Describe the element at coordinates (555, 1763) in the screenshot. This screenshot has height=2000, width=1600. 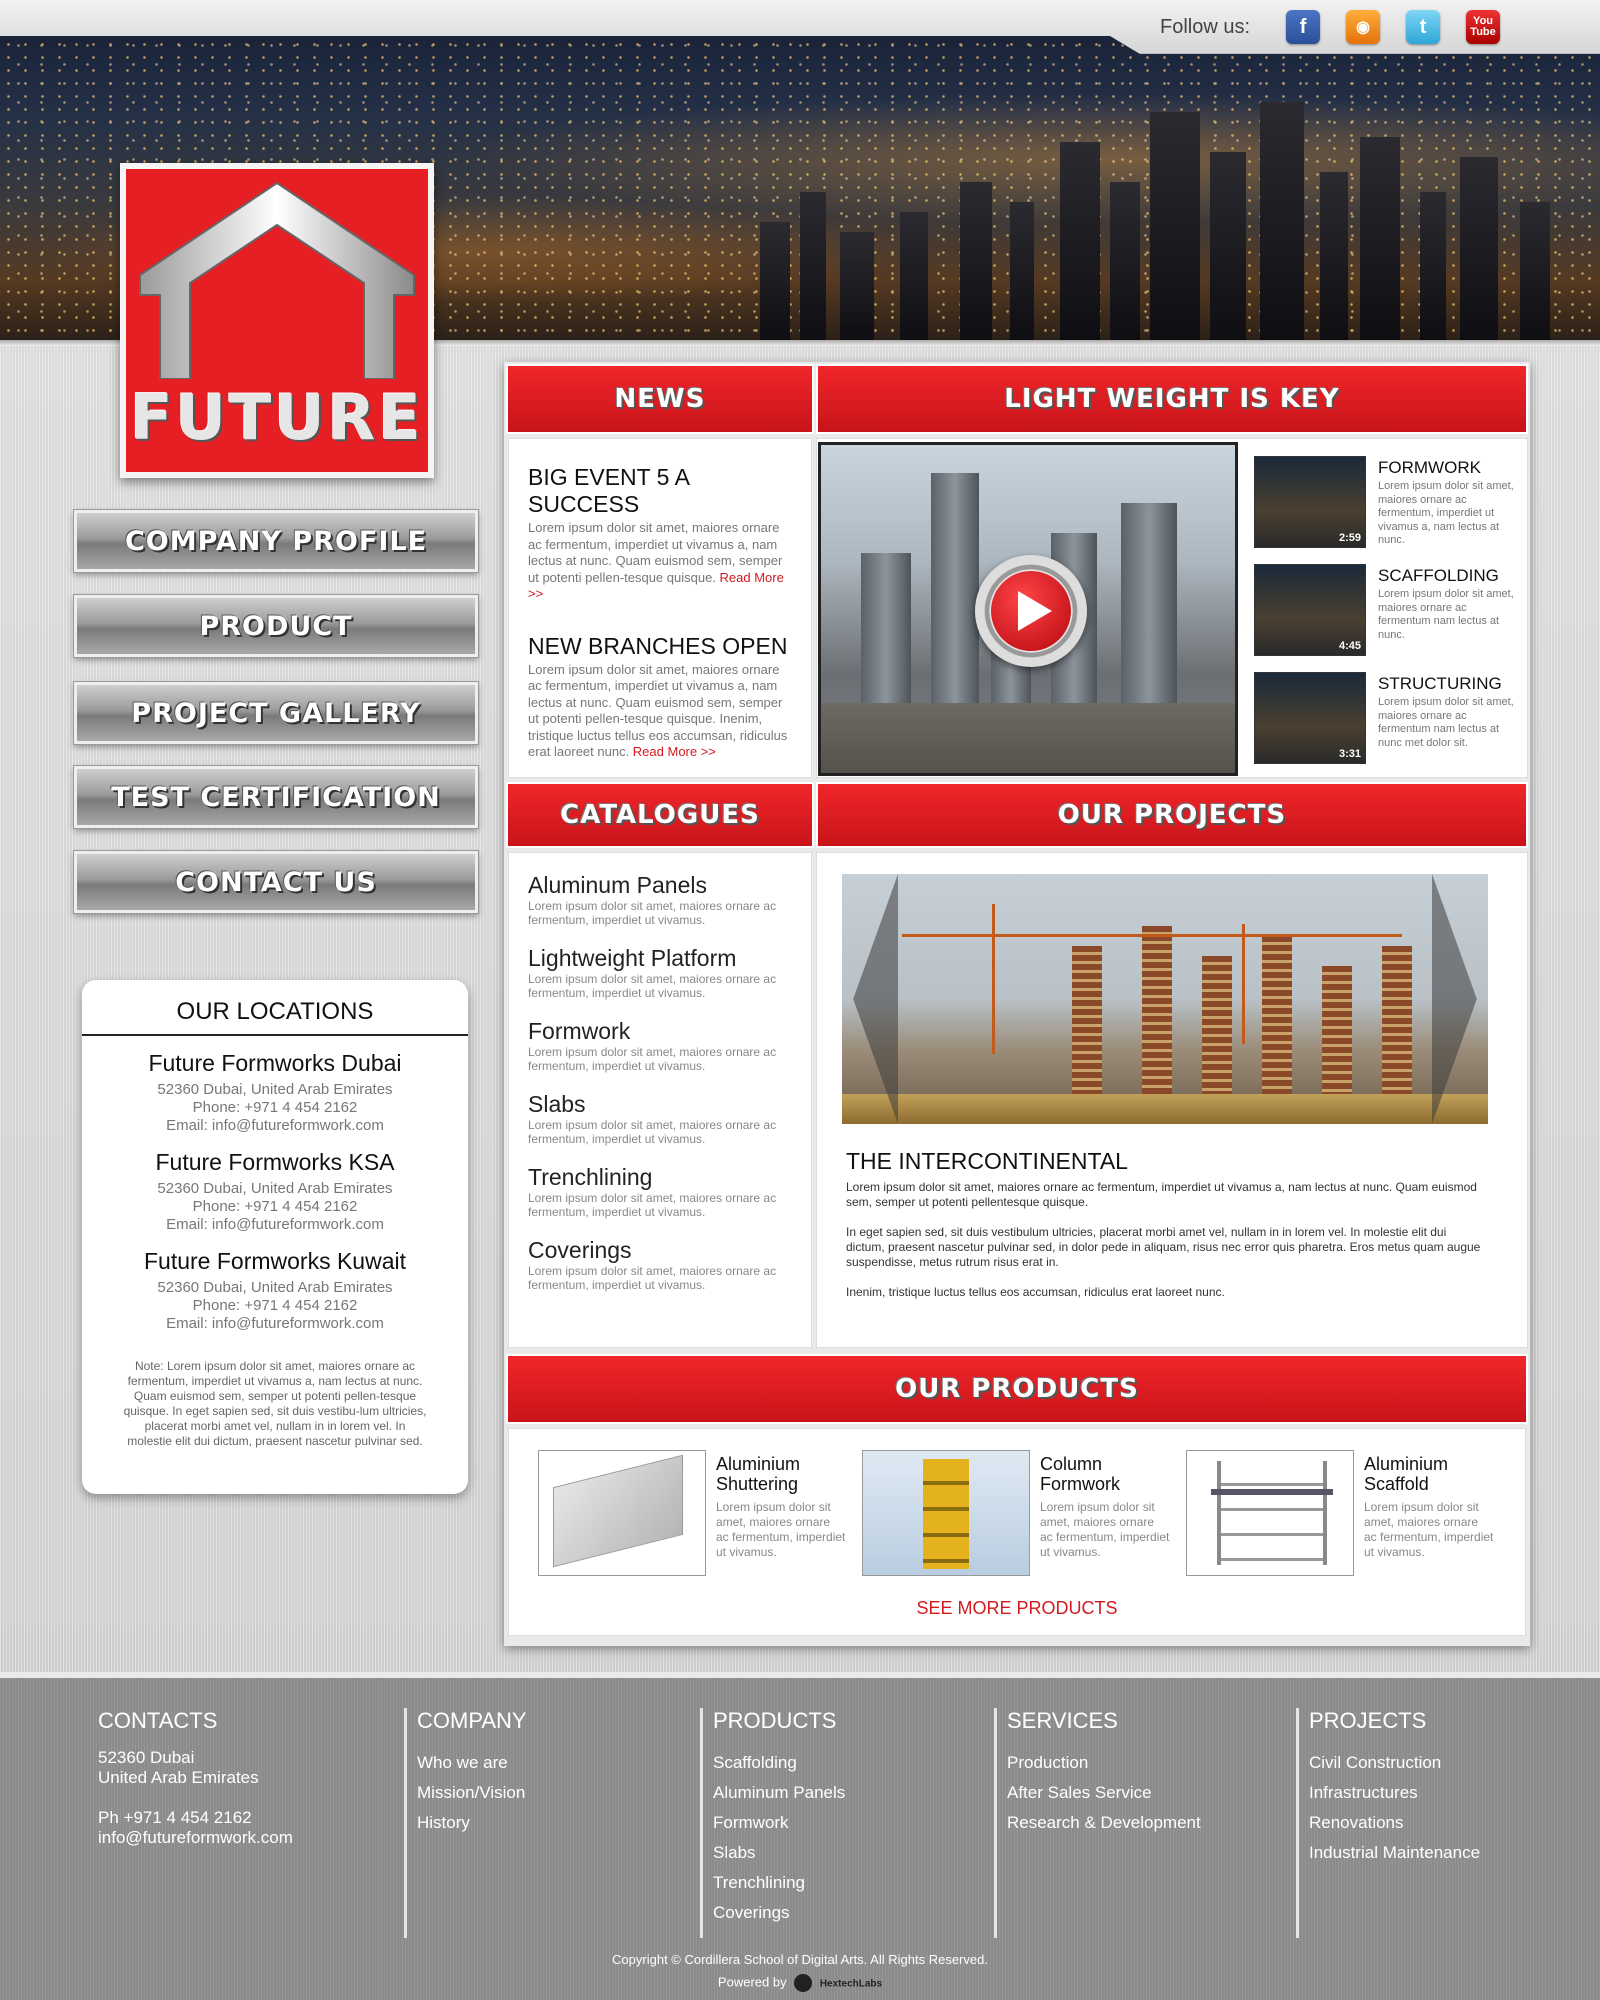
I see `footer-link: Who we are` at that location.